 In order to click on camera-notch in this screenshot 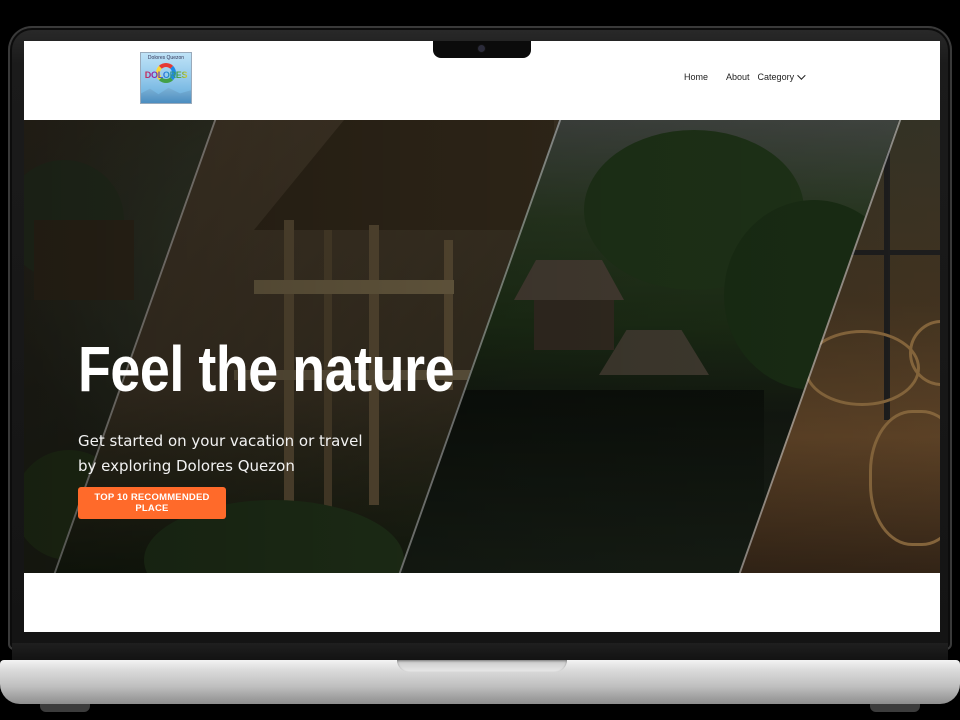, I will do `click(482, 49)`.